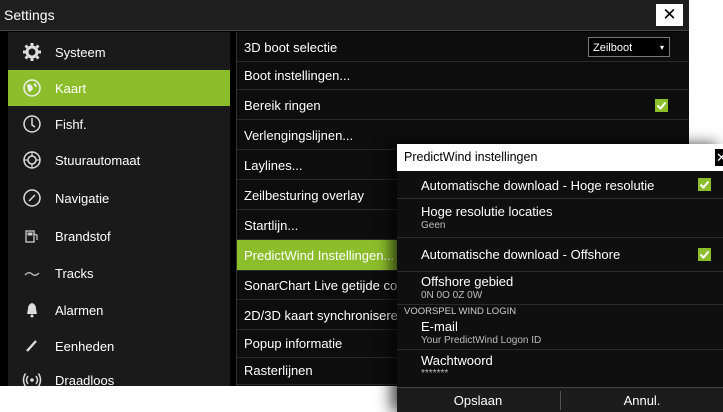  What do you see at coordinates (32, 378) in the screenshot?
I see `wireless-icon` at bounding box center [32, 378].